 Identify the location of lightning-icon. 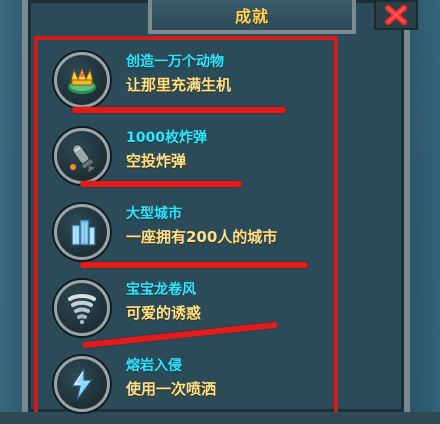
(82, 384).